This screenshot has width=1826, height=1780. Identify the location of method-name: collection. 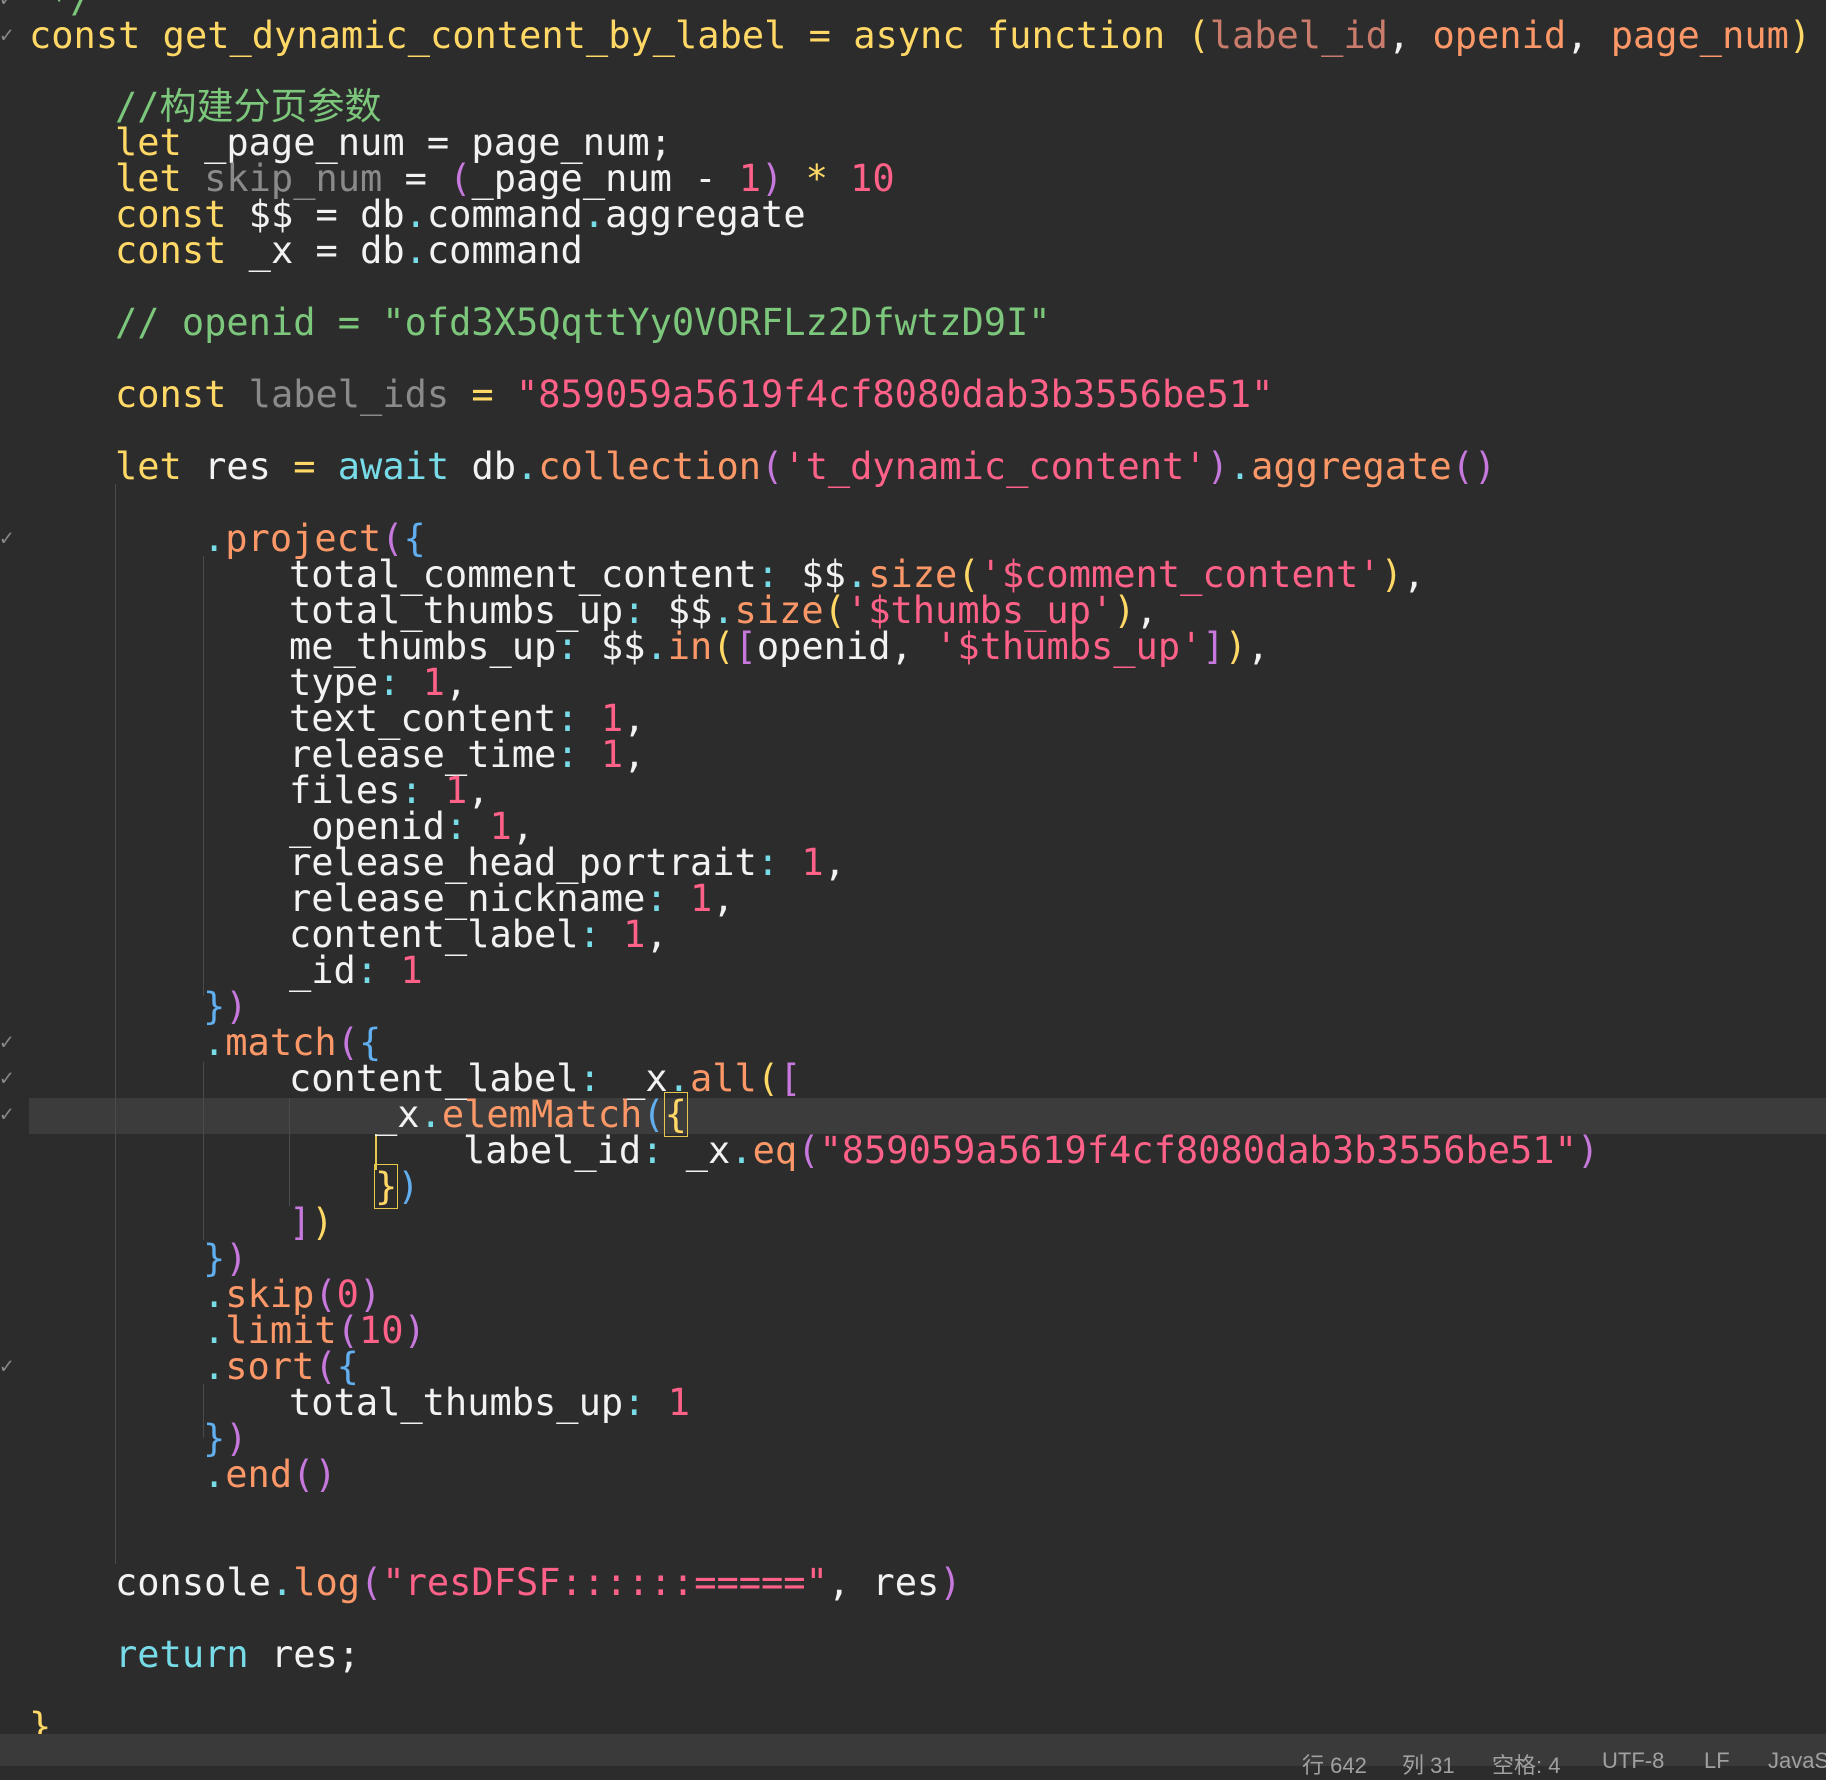
(650, 466).